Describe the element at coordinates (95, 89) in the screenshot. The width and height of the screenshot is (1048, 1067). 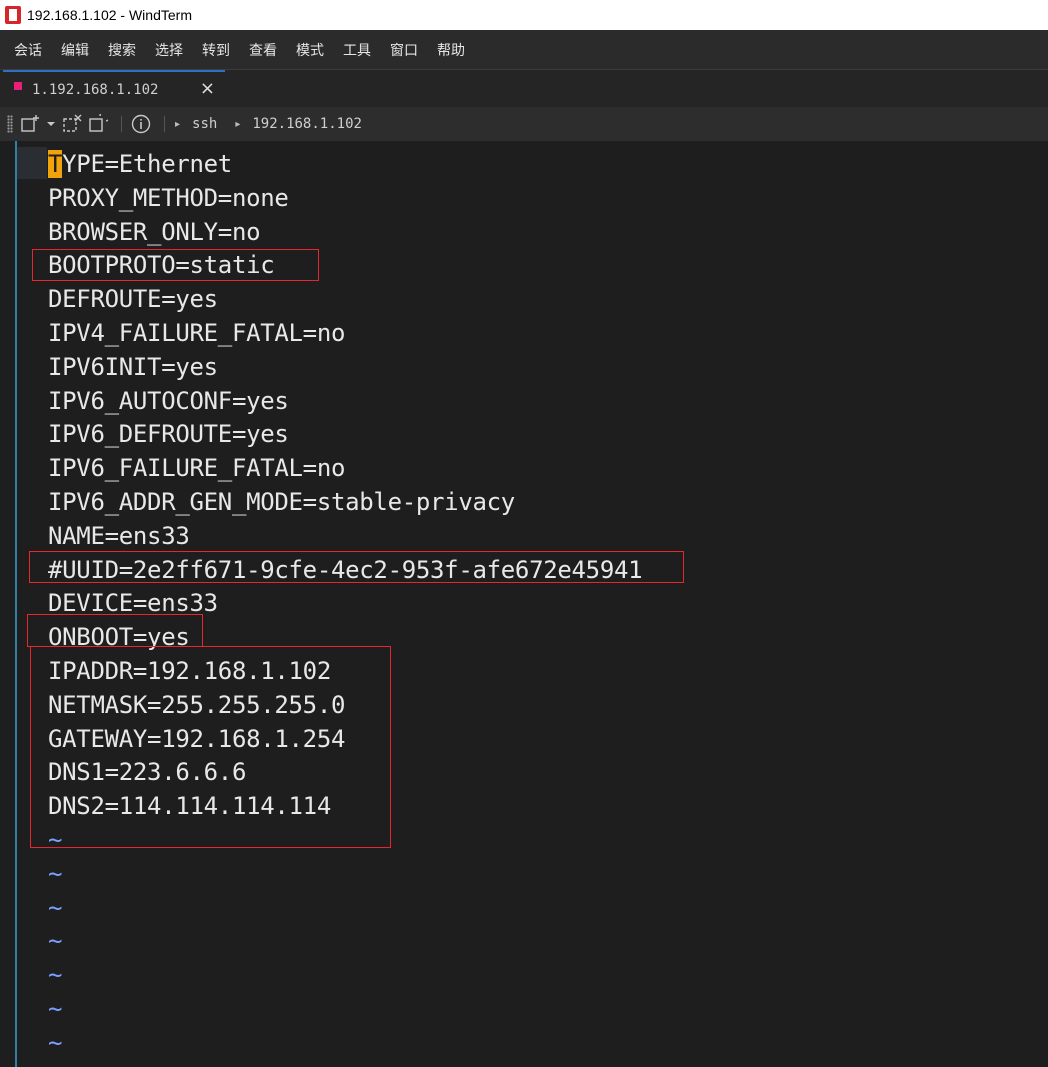
I see `tab-label: 1.192.168.1.102` at that location.